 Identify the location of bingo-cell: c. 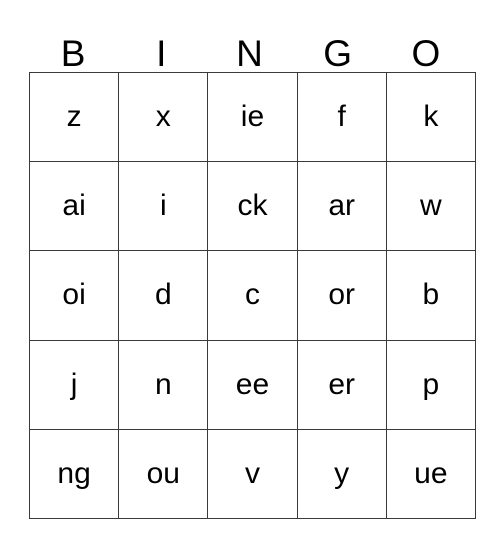
(252, 295).